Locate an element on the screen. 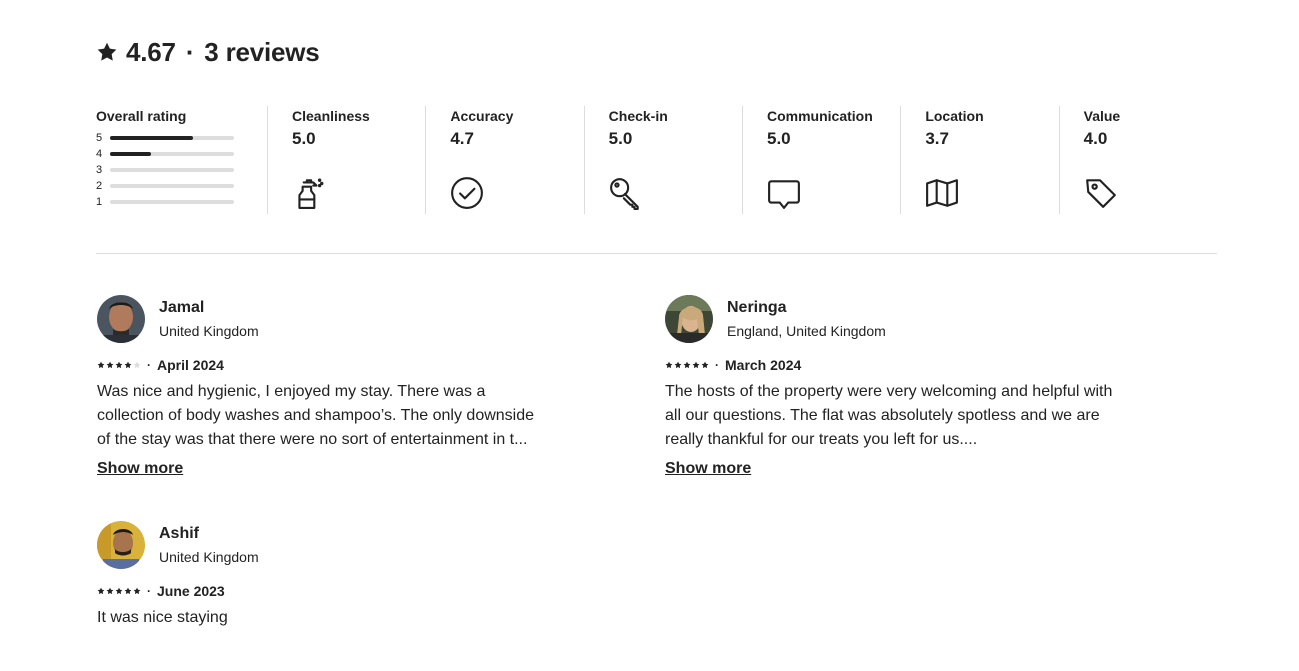 The height and width of the screenshot is (671, 1299). map-icon is located at coordinates (942, 193).